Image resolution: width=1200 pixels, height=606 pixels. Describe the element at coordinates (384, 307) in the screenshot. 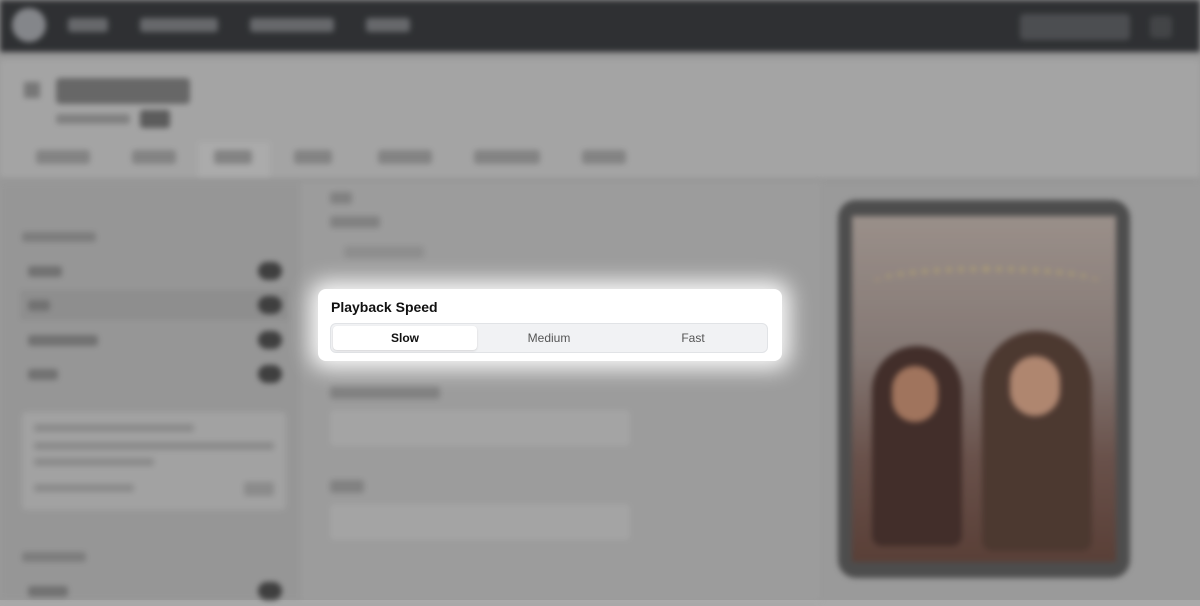

I see `playback-speed-title: Playback Speed` at that location.